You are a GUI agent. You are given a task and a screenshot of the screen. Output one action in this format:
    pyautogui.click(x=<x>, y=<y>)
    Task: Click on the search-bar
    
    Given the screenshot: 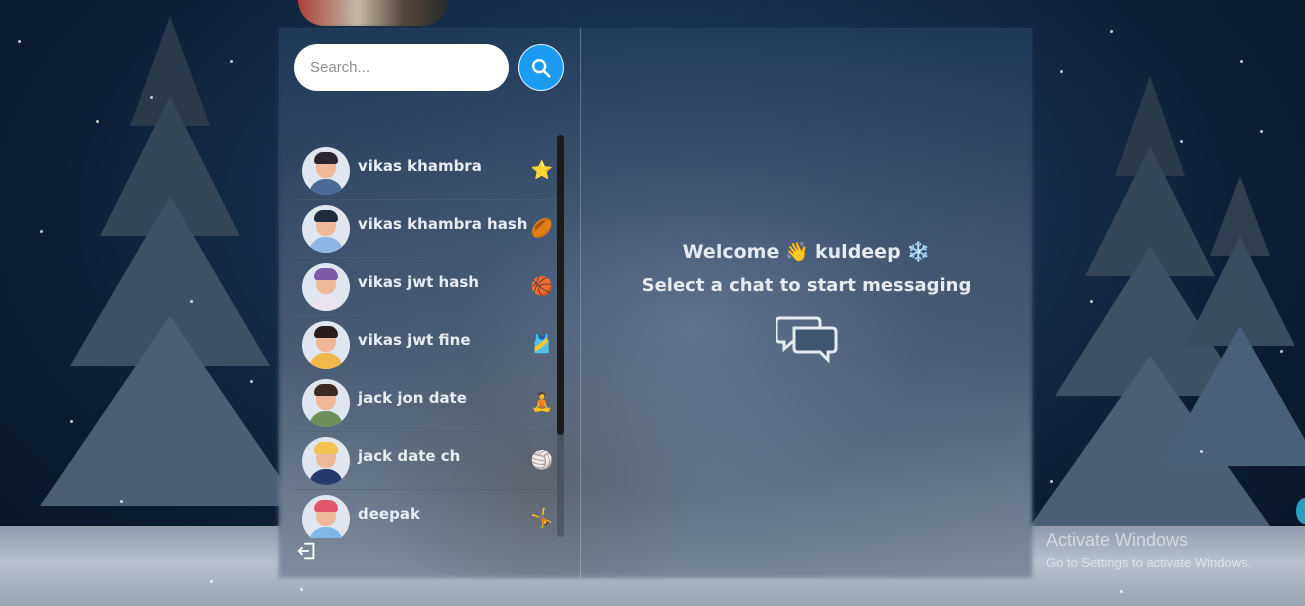 What is the action you would take?
    pyautogui.click(x=429, y=67)
    